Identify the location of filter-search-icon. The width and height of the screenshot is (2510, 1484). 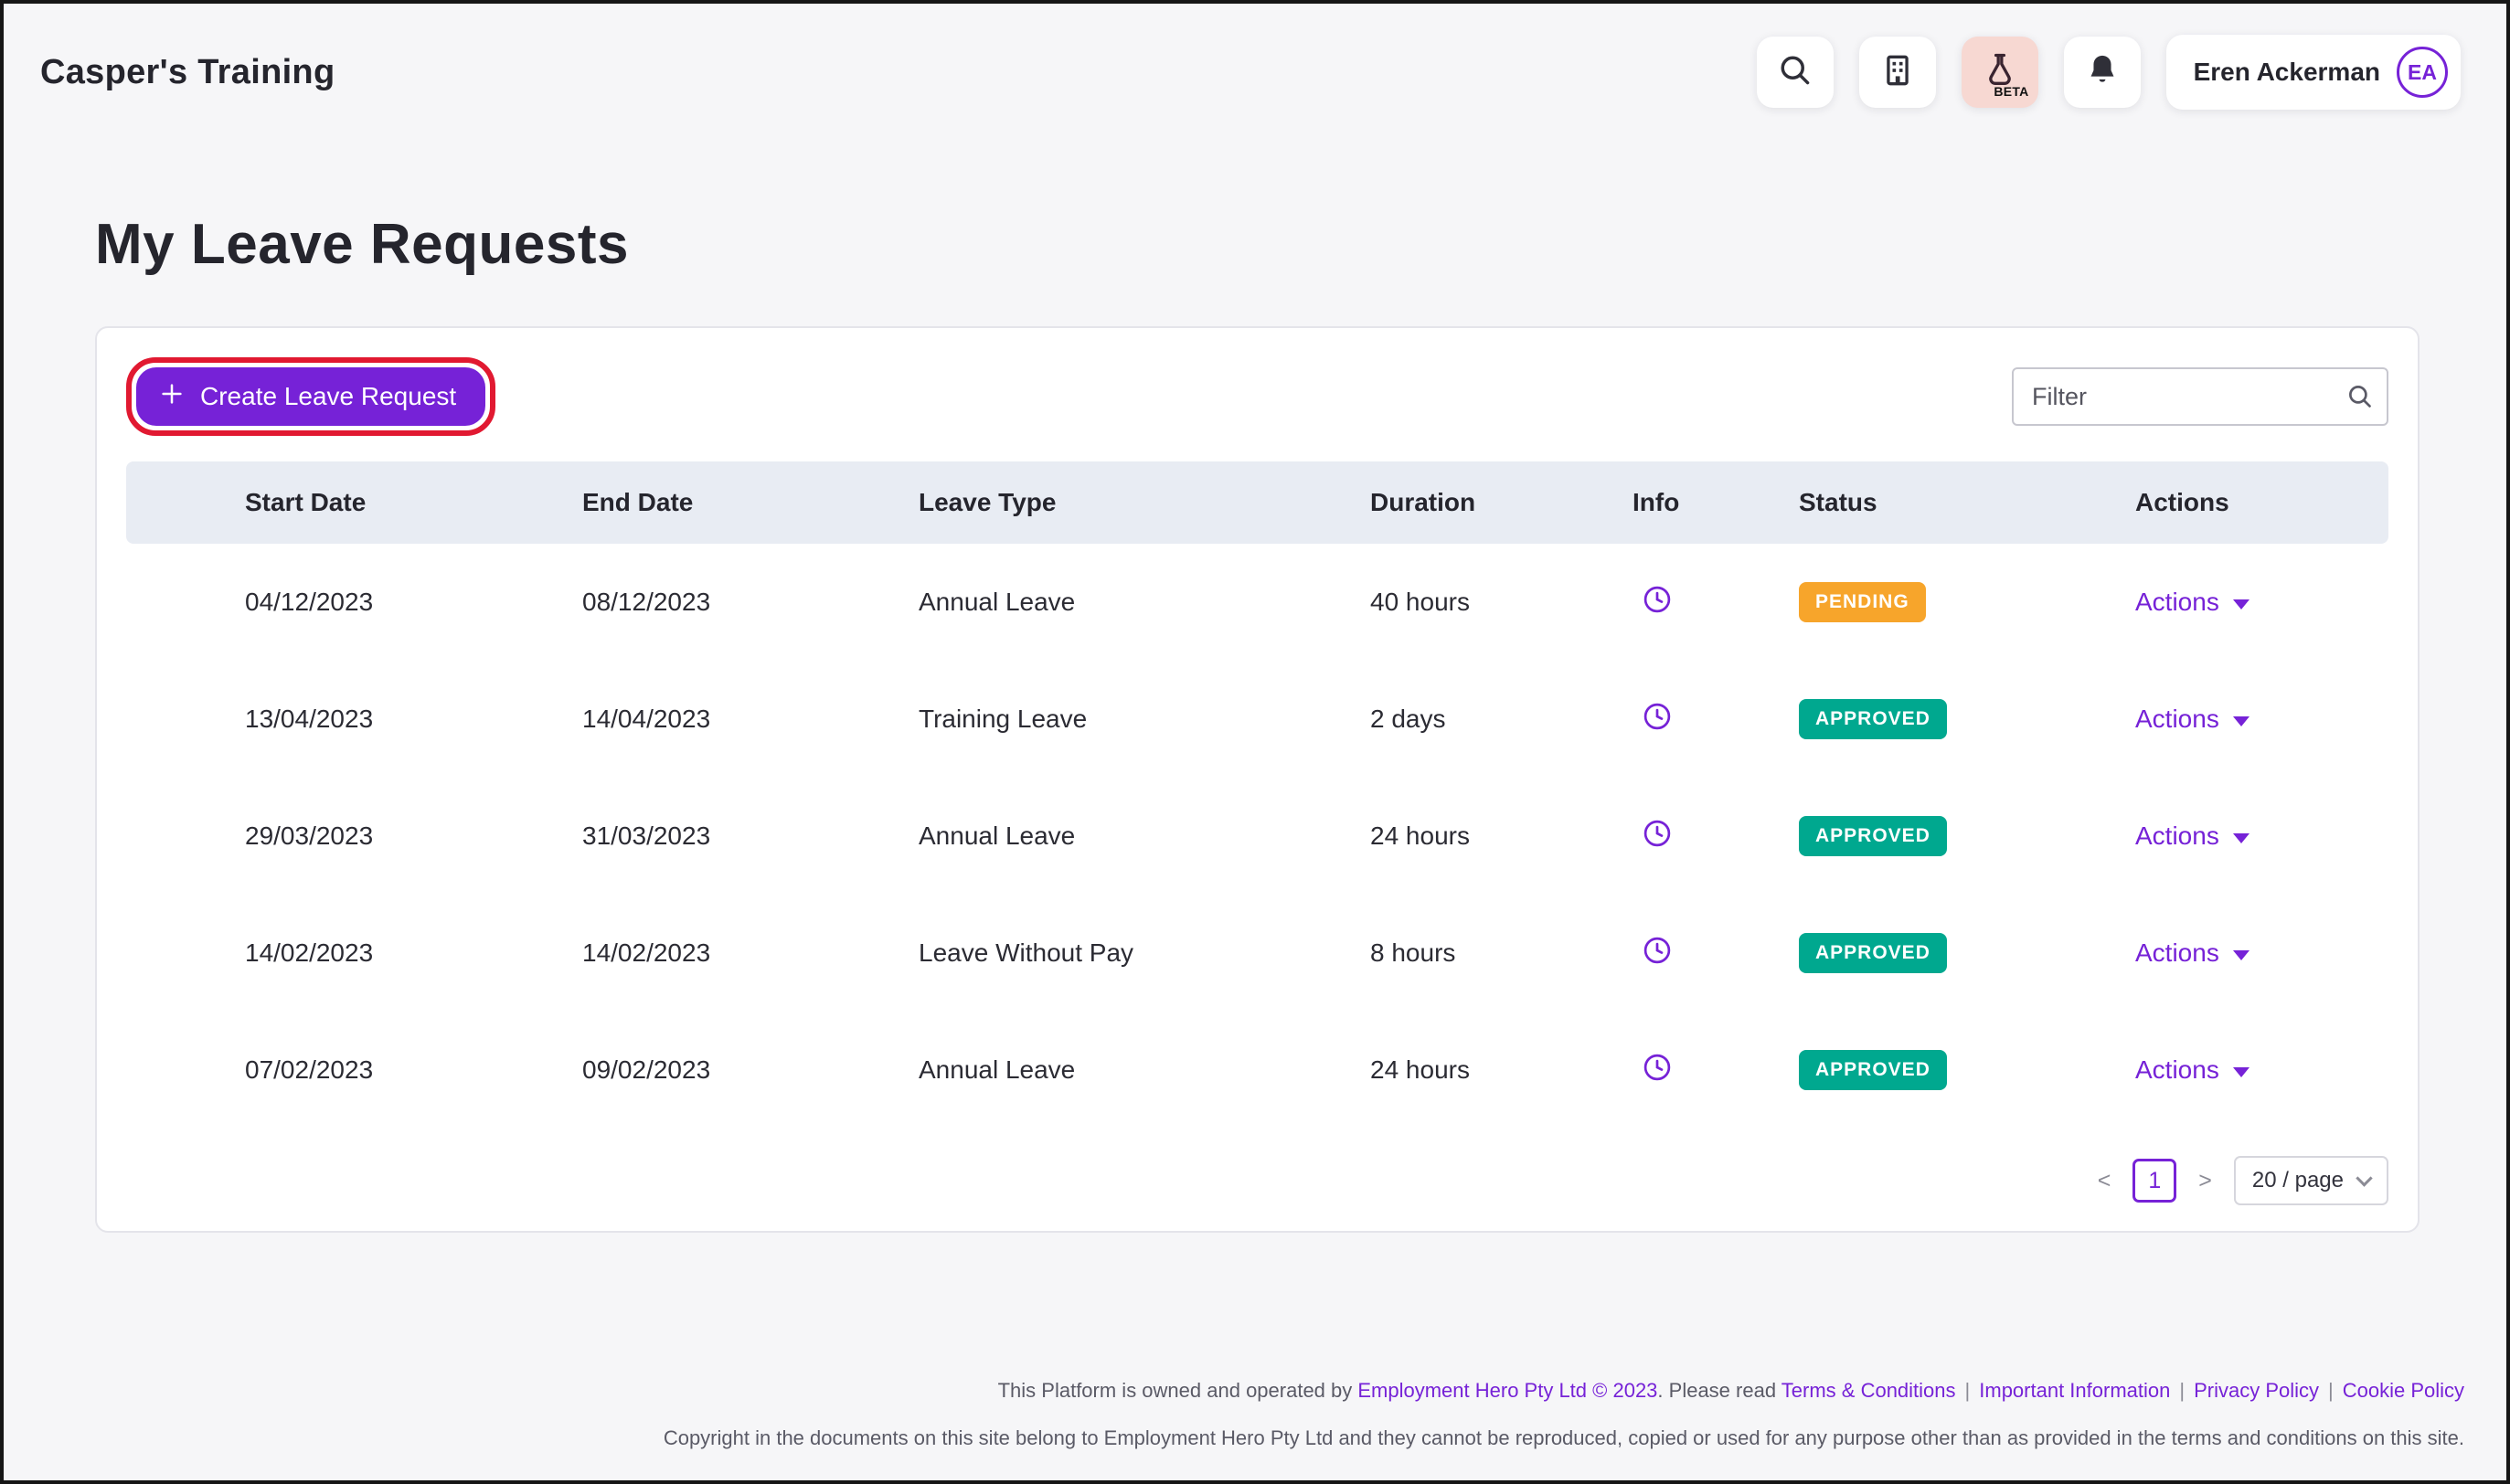
(2361, 399).